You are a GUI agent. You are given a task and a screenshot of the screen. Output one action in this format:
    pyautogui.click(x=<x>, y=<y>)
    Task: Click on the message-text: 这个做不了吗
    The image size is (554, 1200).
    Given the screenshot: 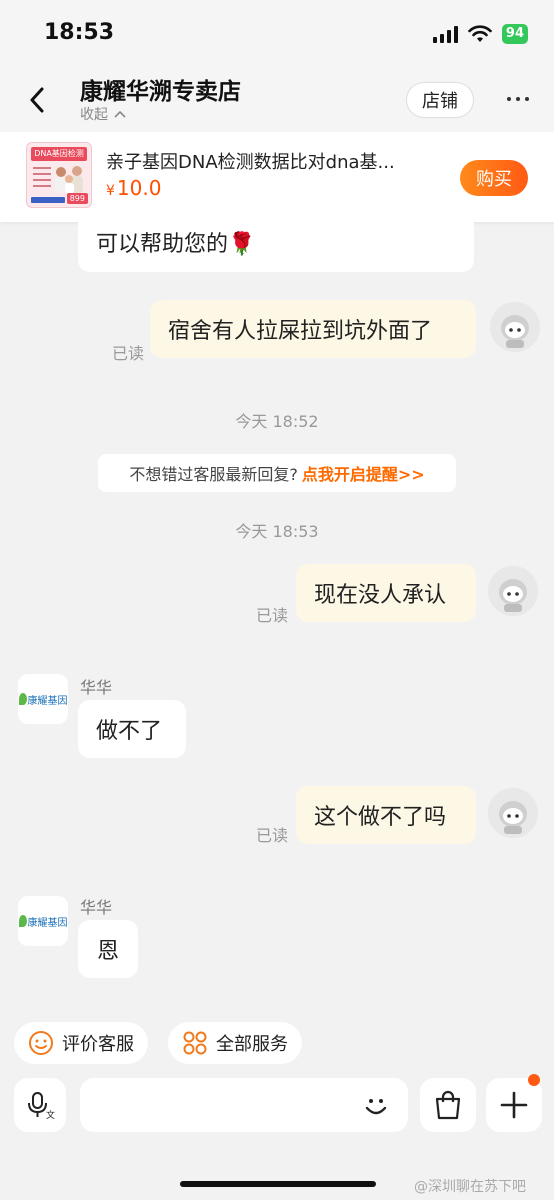 What is the action you would take?
    pyautogui.click(x=380, y=817)
    